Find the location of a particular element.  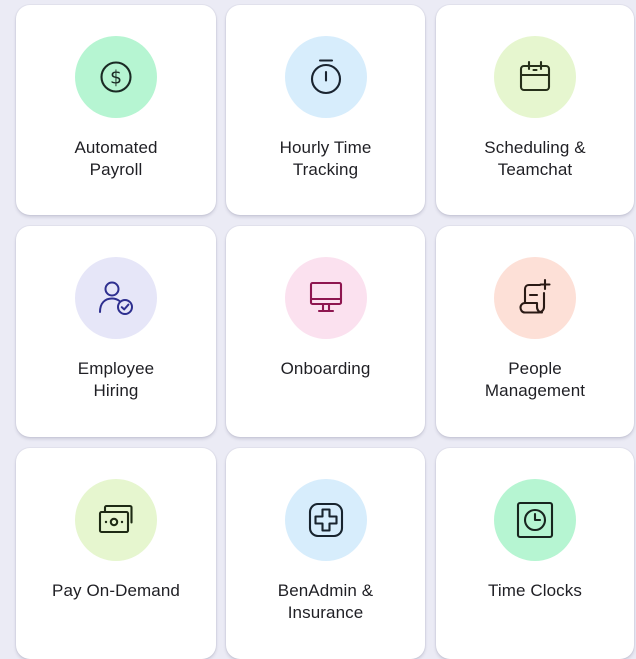

cash-icon is located at coordinates (115, 519).